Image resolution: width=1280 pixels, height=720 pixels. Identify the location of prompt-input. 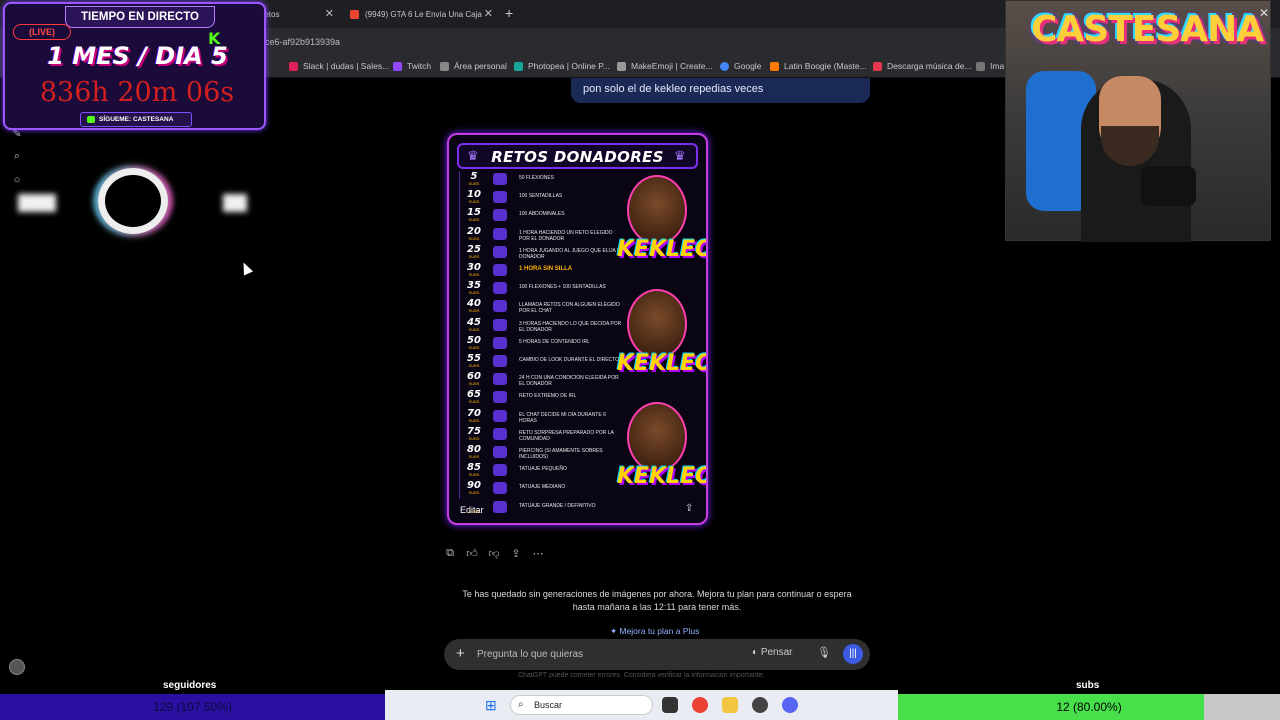
(612, 654).